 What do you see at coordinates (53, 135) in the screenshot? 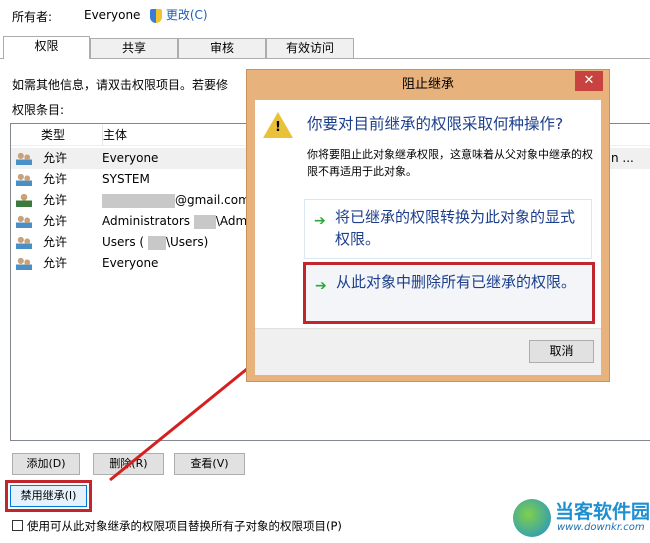
I see `column-type: 类型` at bounding box center [53, 135].